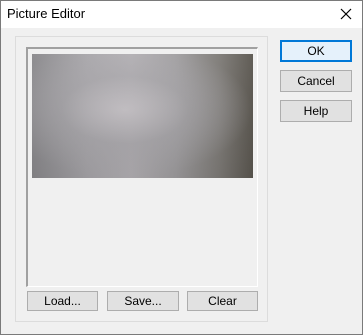  I want to click on window-title: Picture Editor, so click(46, 13).